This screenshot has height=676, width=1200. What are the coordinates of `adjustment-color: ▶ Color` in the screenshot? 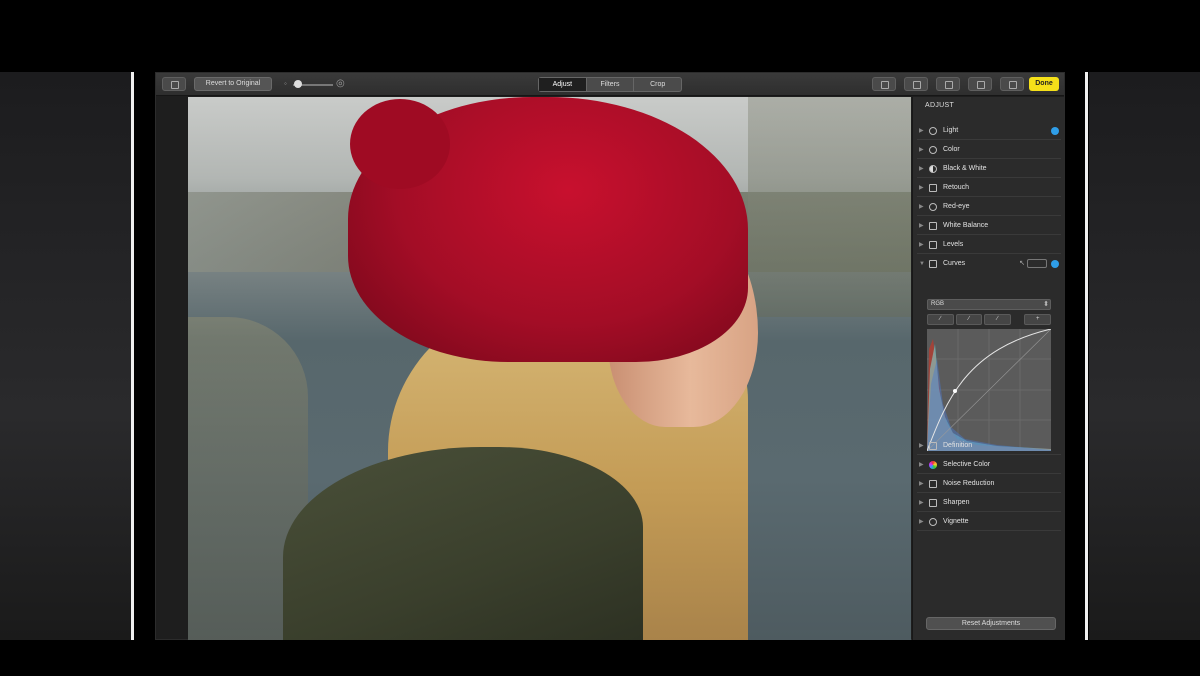 It's located at (989, 150).